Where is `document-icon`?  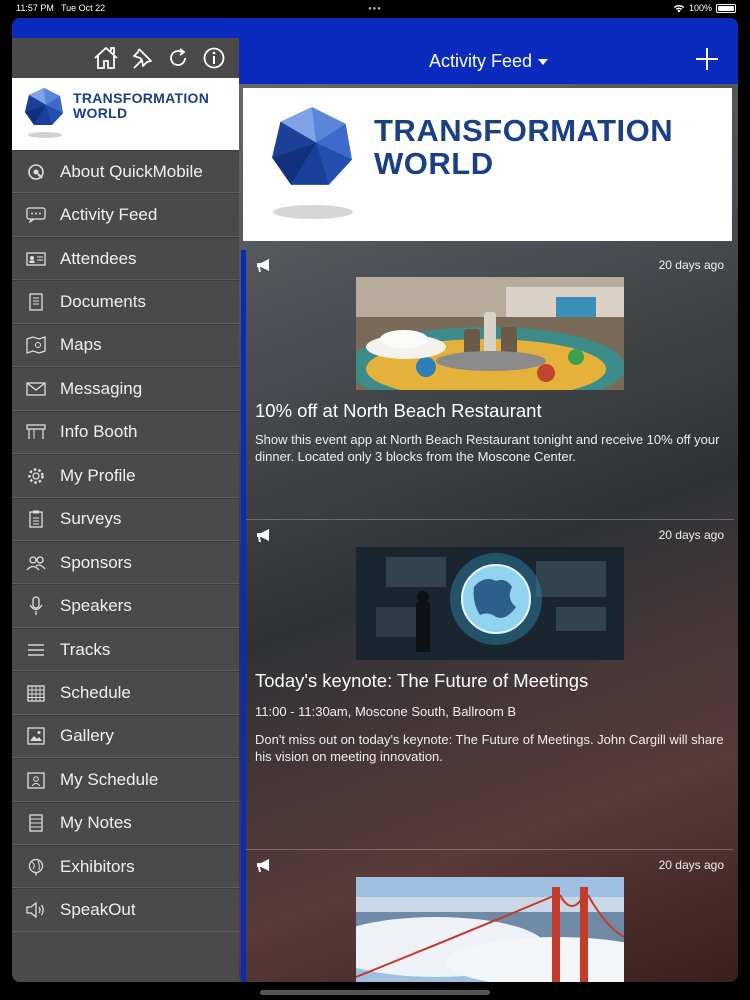 document-icon is located at coordinates (36, 302).